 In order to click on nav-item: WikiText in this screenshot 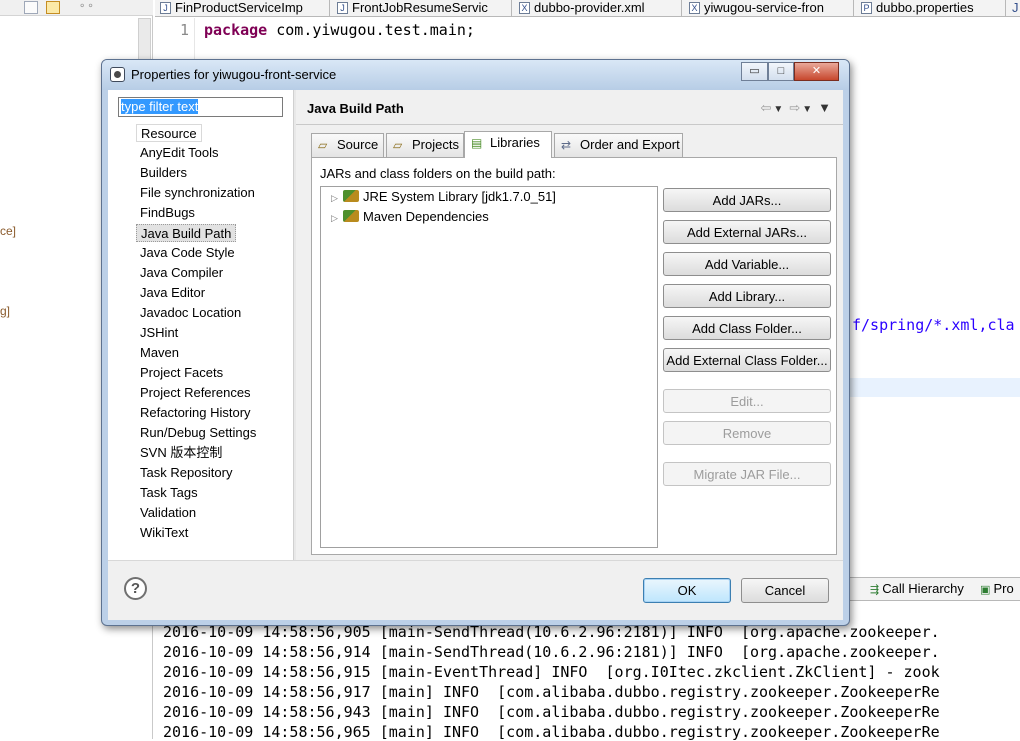, I will do `click(164, 533)`.